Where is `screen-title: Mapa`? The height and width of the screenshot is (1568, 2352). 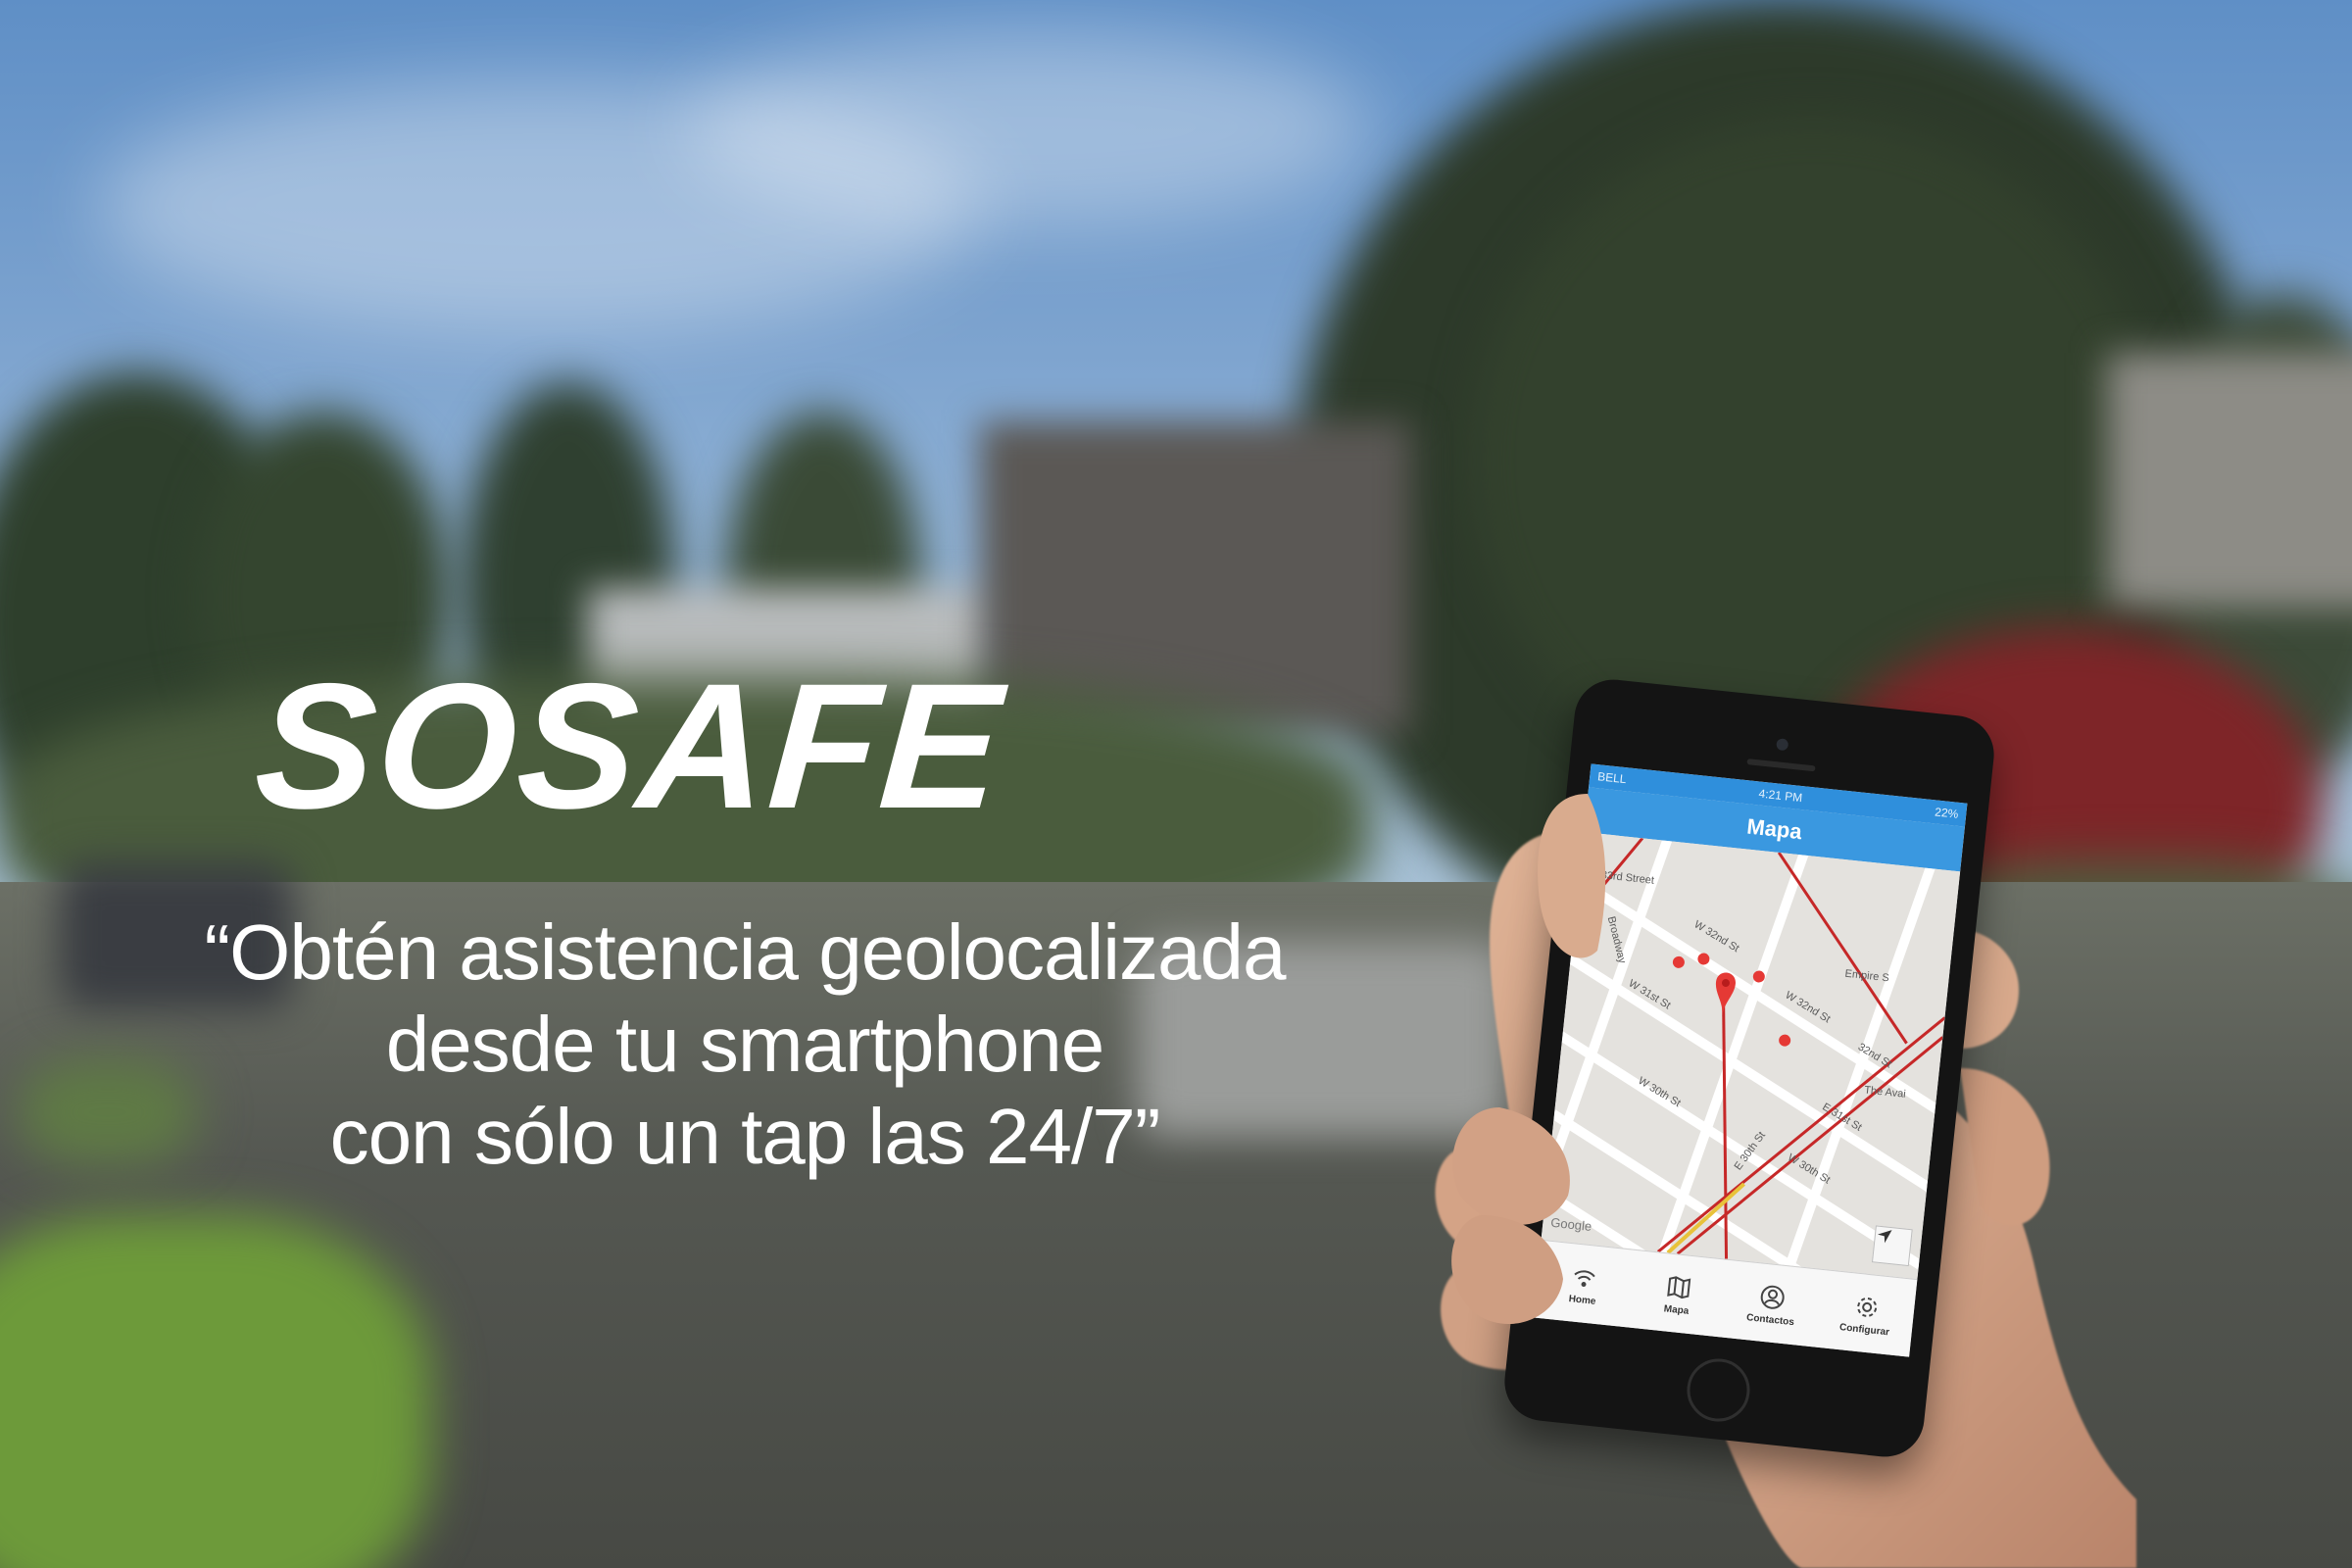 screen-title: Mapa is located at coordinates (1774, 829).